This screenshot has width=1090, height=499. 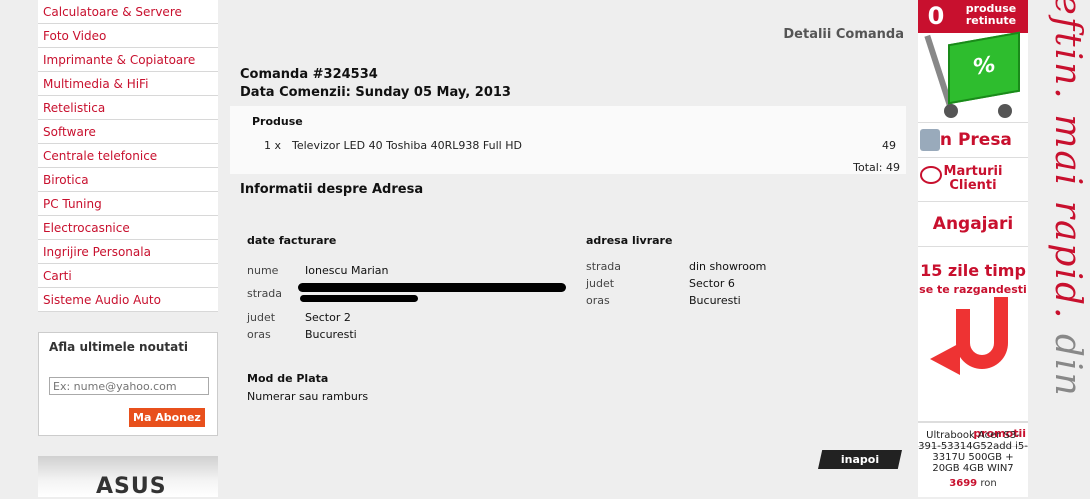 I want to click on billing-value: Bucuresti, so click(x=331, y=334).